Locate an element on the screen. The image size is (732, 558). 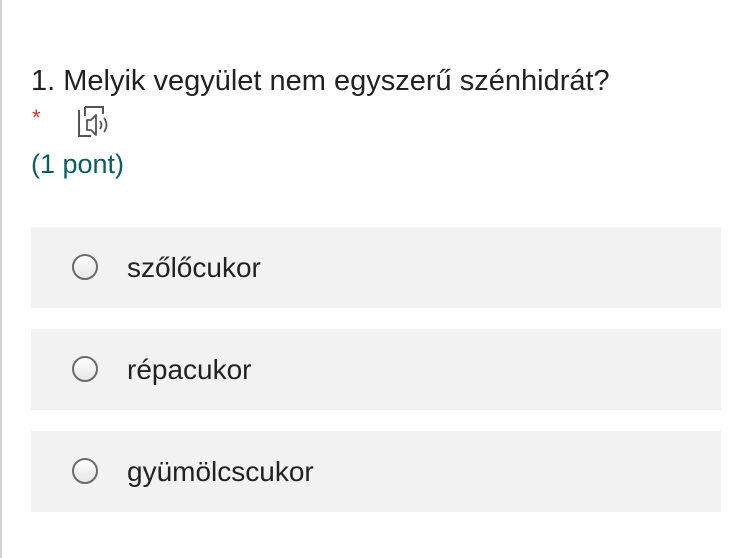
question-meta-row: * is located at coordinates (376, 124).